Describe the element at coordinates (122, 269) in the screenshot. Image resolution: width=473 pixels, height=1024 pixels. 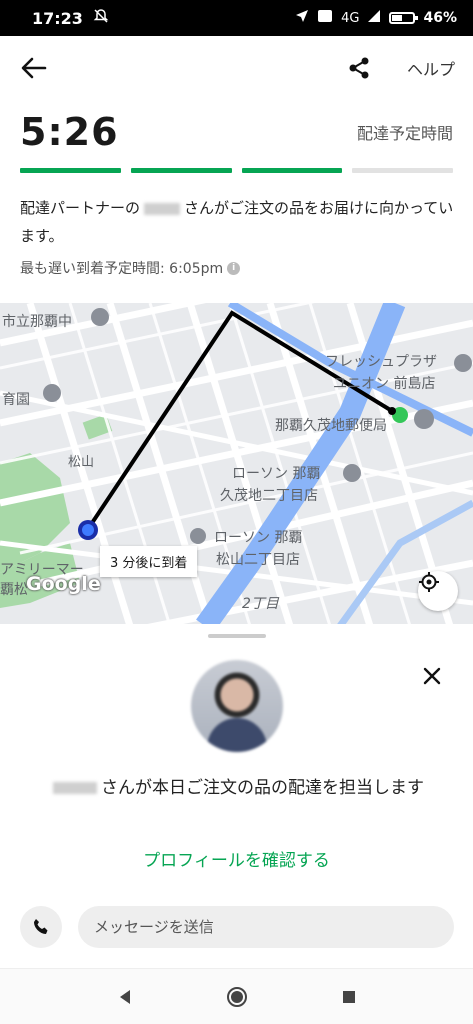
I see `latest-arrival-text: 最も遅い到着予定時間: 6:05pm` at that location.